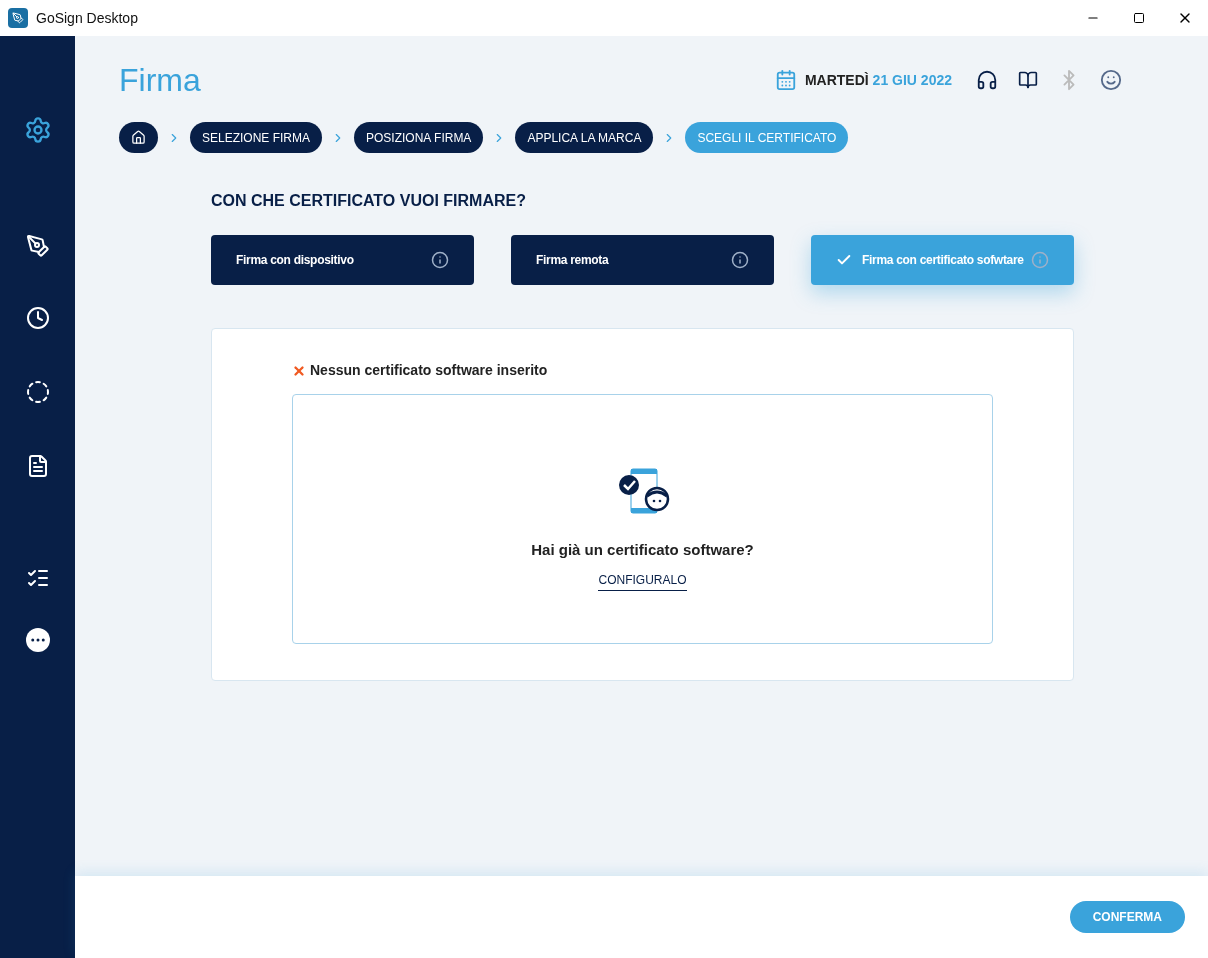 This screenshot has width=1208, height=958. I want to click on home-icon, so click(138, 137).